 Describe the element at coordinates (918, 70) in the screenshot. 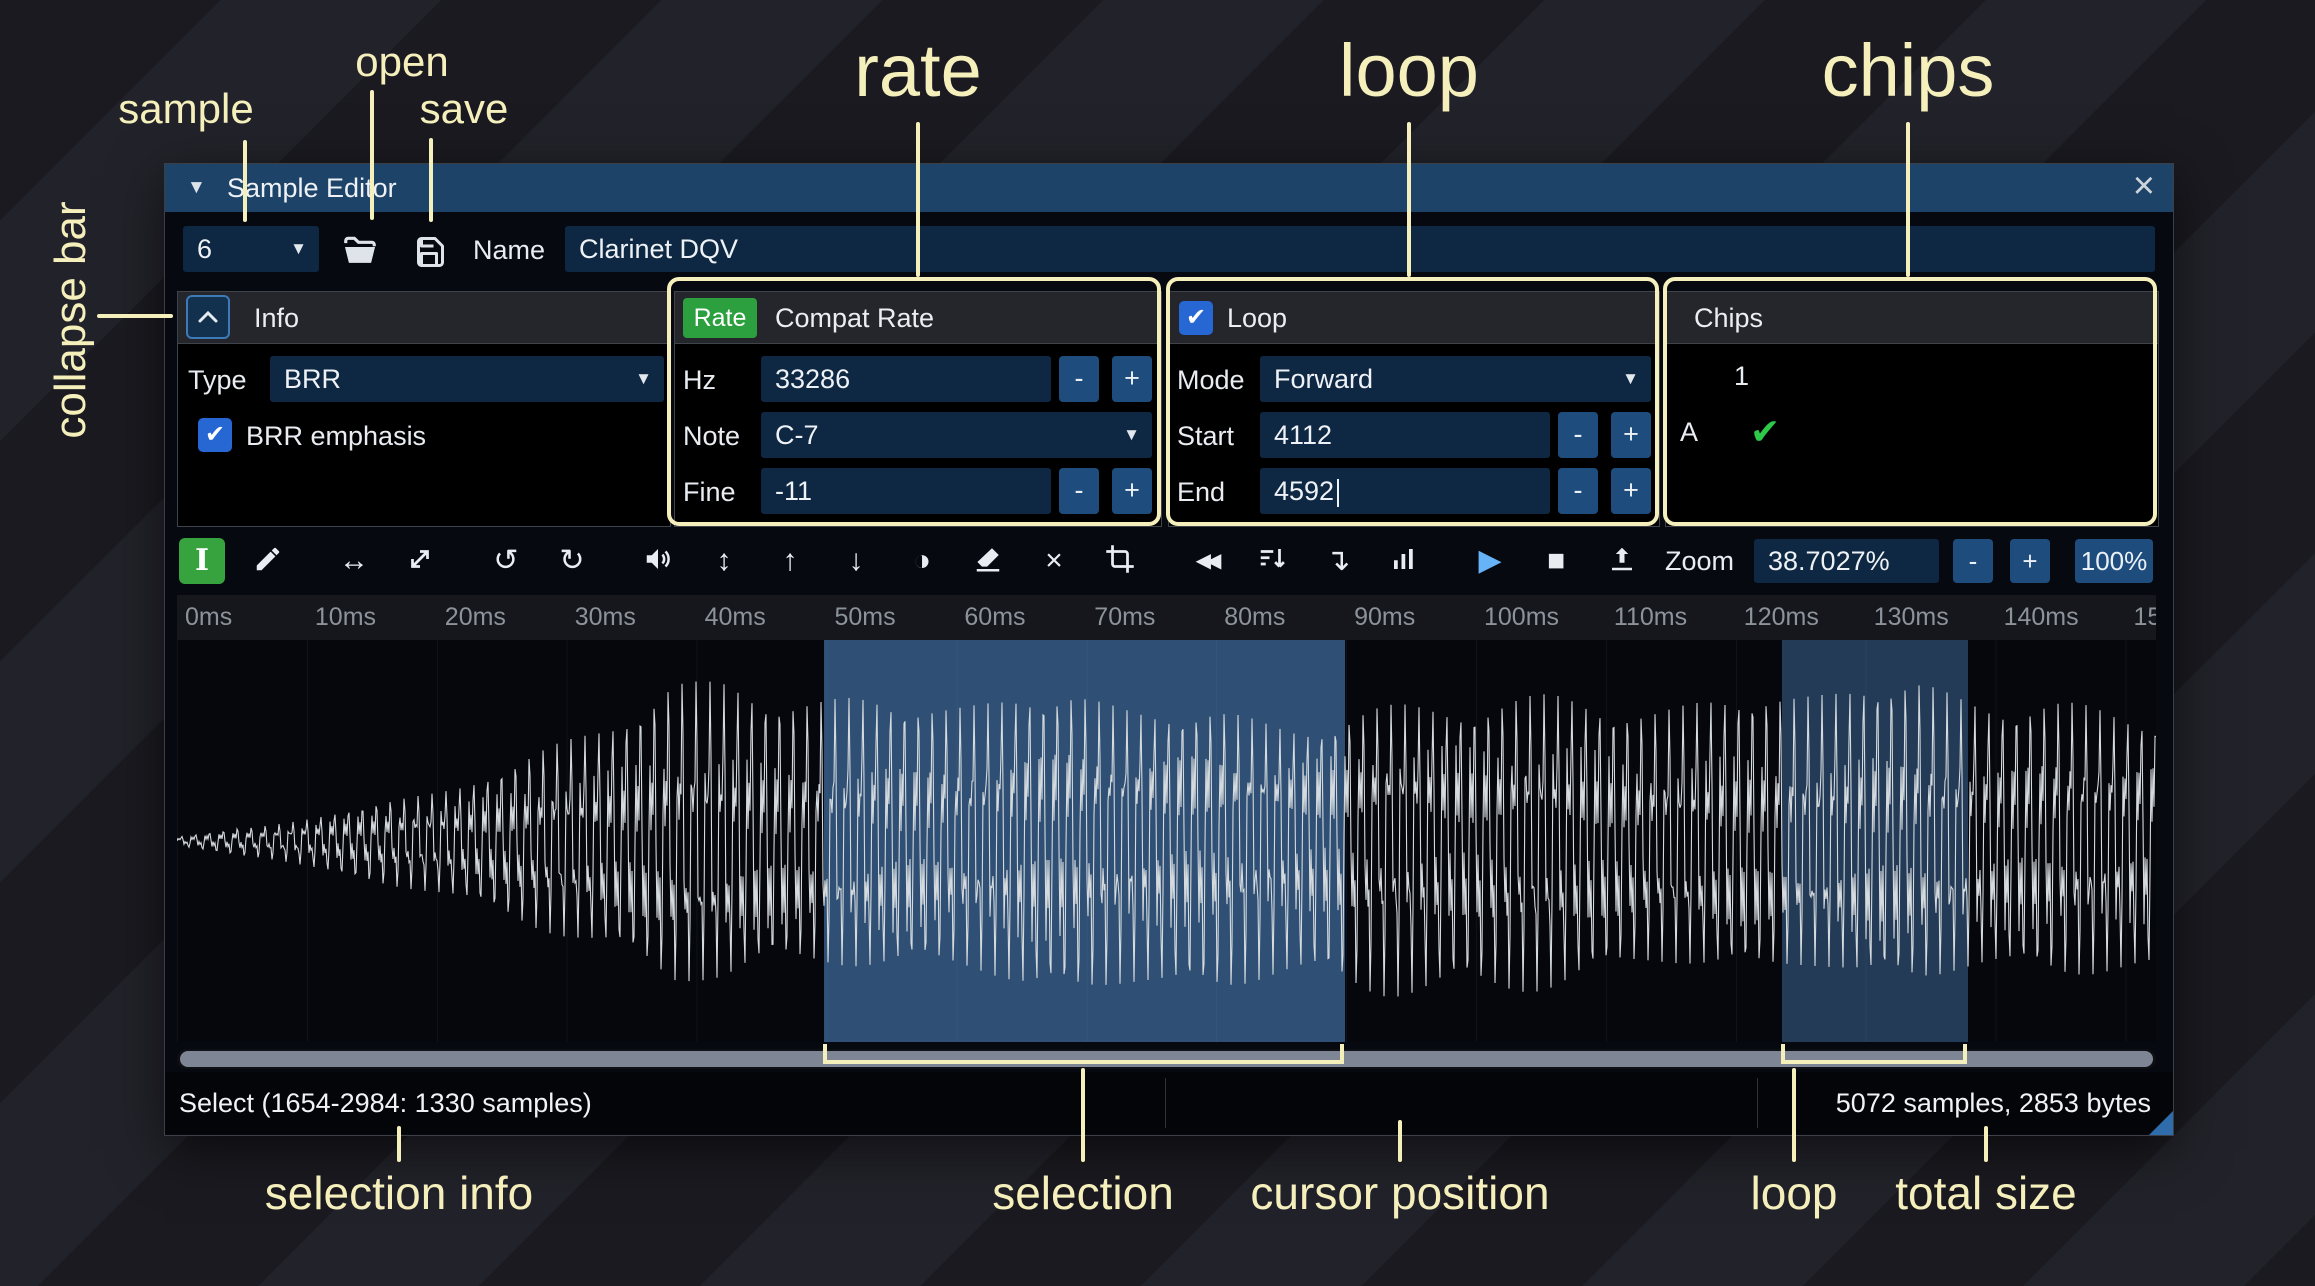

I see `annotation-rate: rate` at that location.